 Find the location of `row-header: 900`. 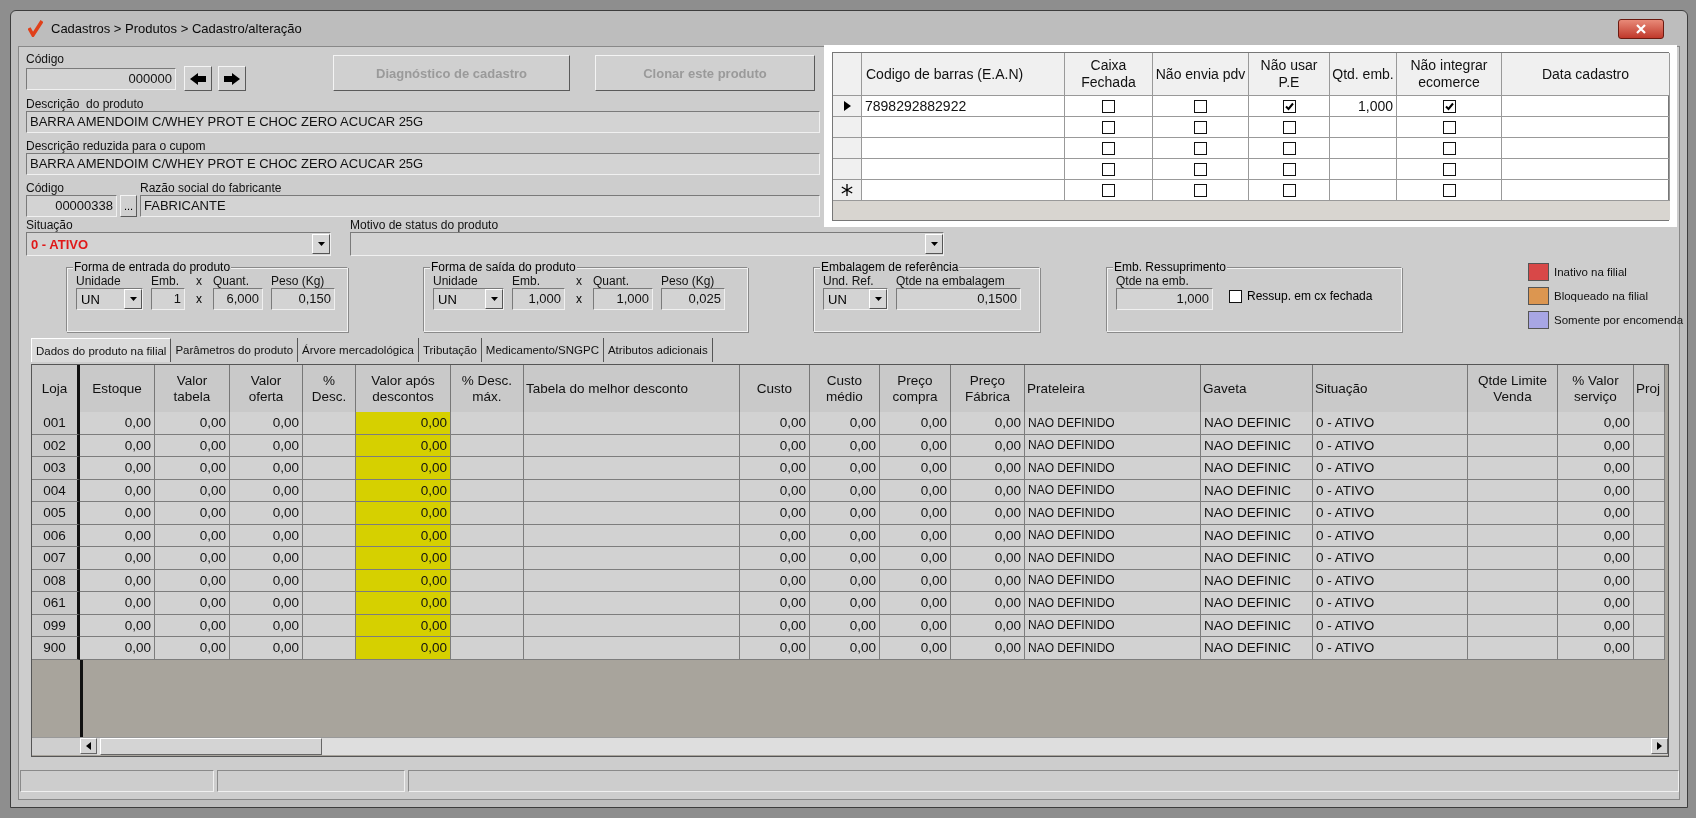

row-header: 900 is located at coordinates (56, 648).